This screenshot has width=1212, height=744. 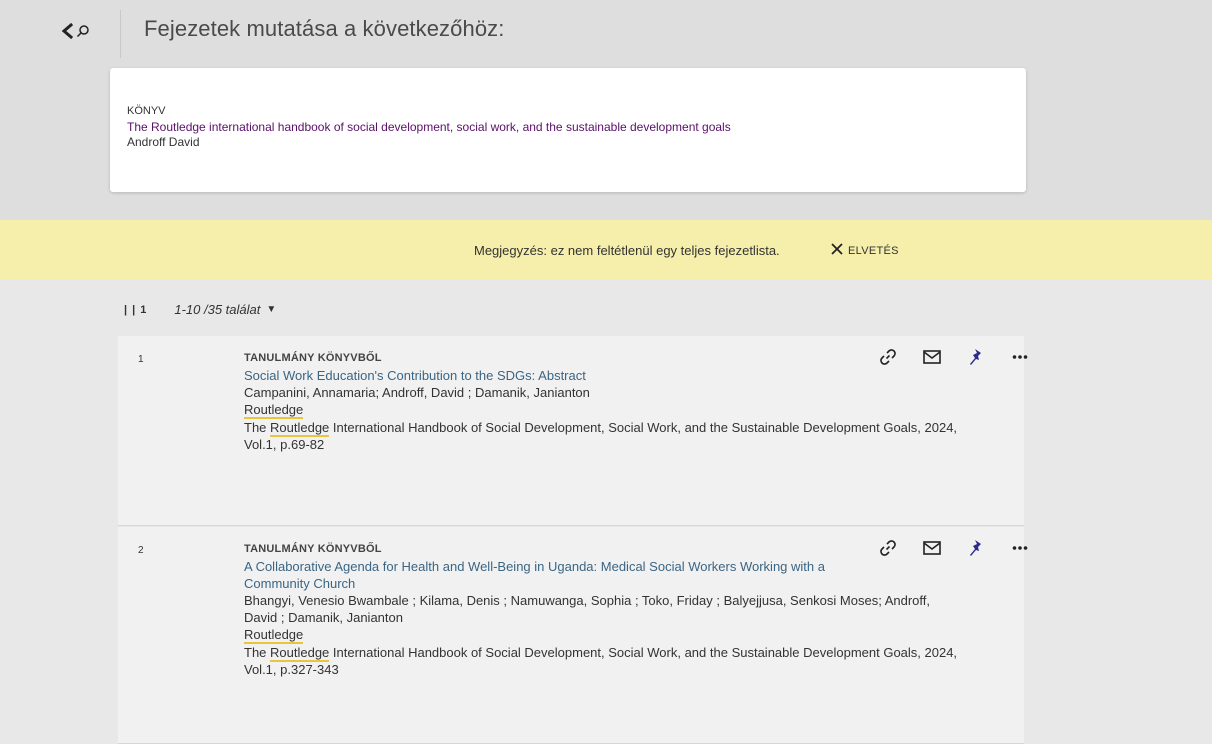 I want to click on caret-down-icon: ▼, so click(x=271, y=309).